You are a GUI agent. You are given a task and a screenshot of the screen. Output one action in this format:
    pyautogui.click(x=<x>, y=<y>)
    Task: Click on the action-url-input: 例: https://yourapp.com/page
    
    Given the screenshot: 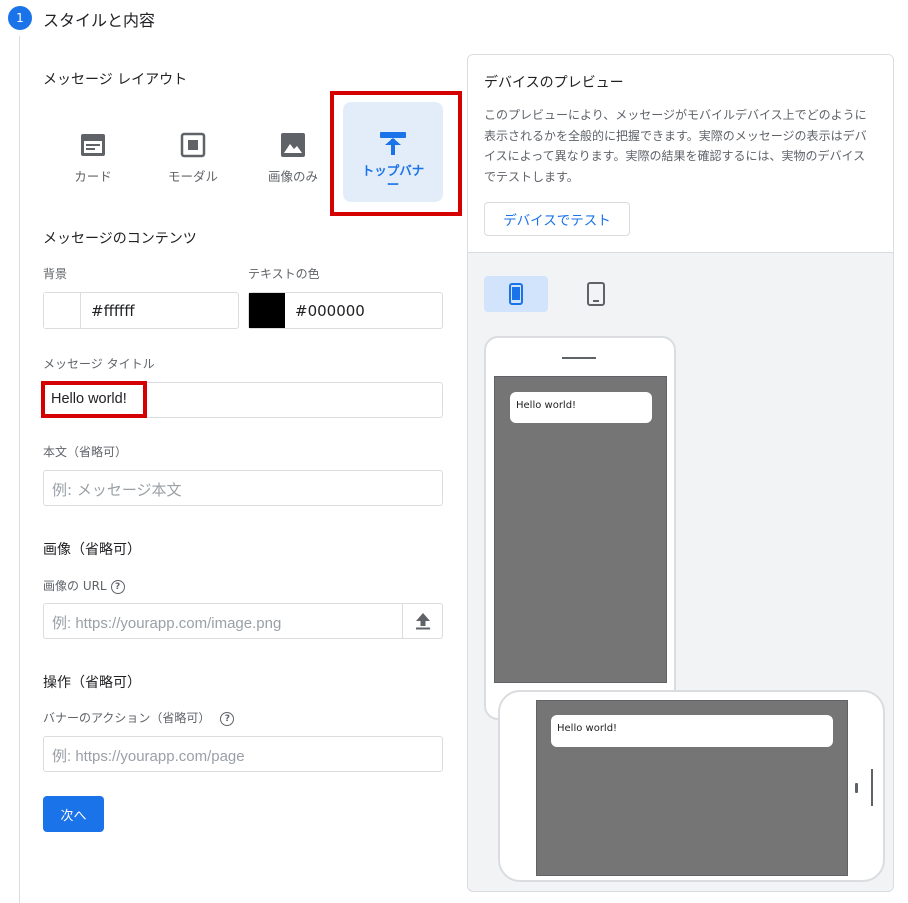 What is the action you would take?
    pyautogui.click(x=243, y=754)
    